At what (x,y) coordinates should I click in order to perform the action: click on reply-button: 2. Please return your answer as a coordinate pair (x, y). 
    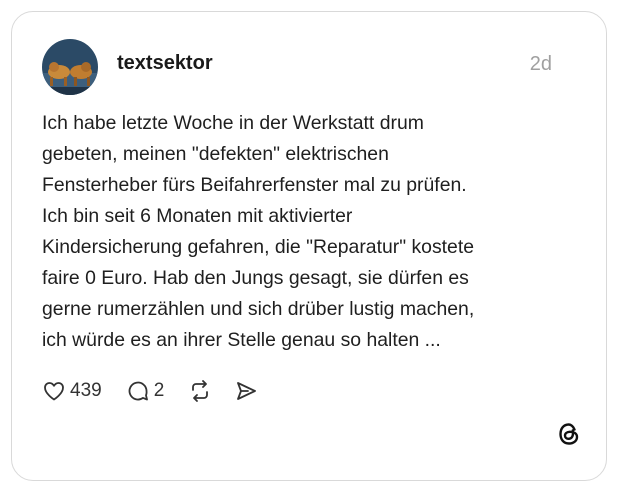
    Looking at the image, I should click on (145, 391).